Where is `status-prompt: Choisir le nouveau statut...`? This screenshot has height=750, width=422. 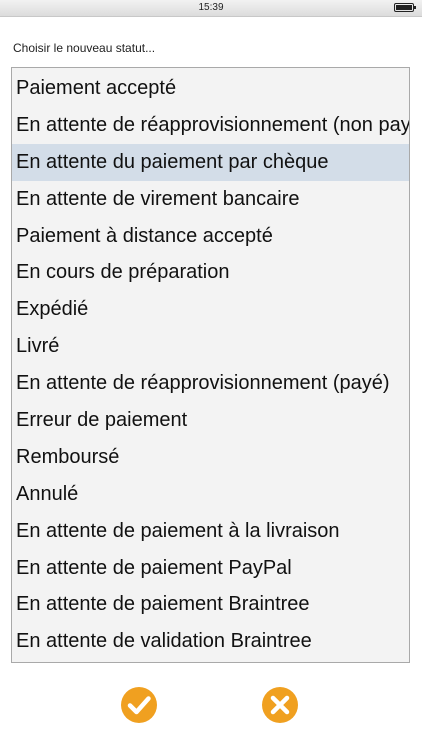
status-prompt: Choisir le nouveau statut... is located at coordinates (84, 48).